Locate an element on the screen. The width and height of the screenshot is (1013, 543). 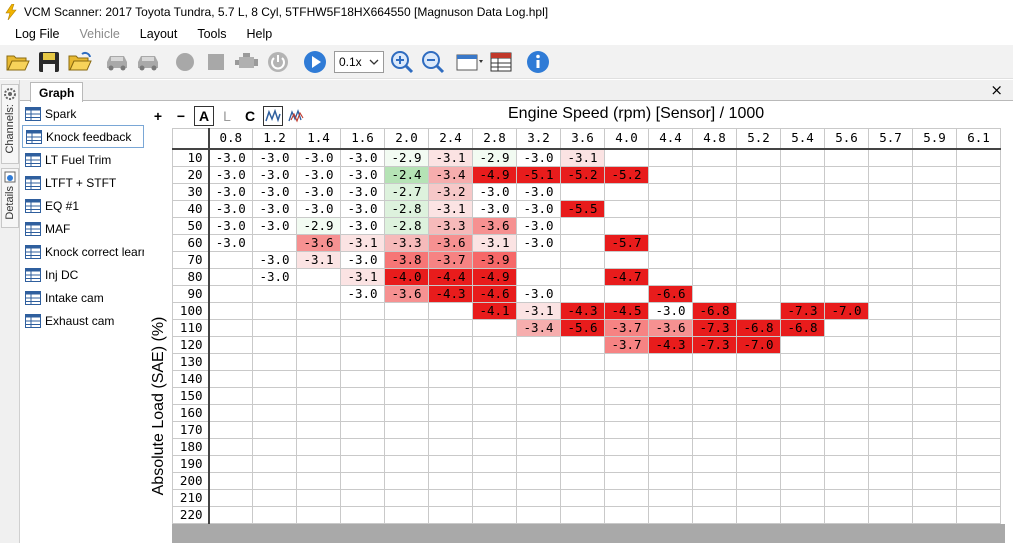
table-cell: -4.9 is located at coordinates (494, 276).